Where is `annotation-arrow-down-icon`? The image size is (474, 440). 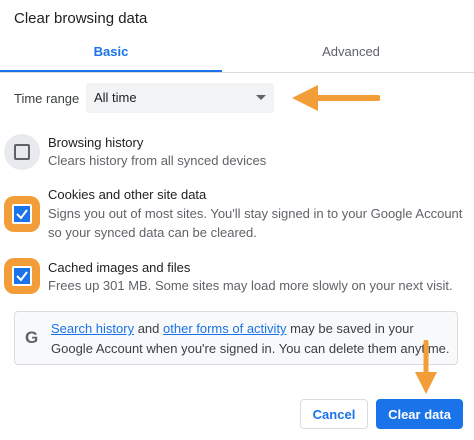
annotation-arrow-down-icon is located at coordinates (426, 367).